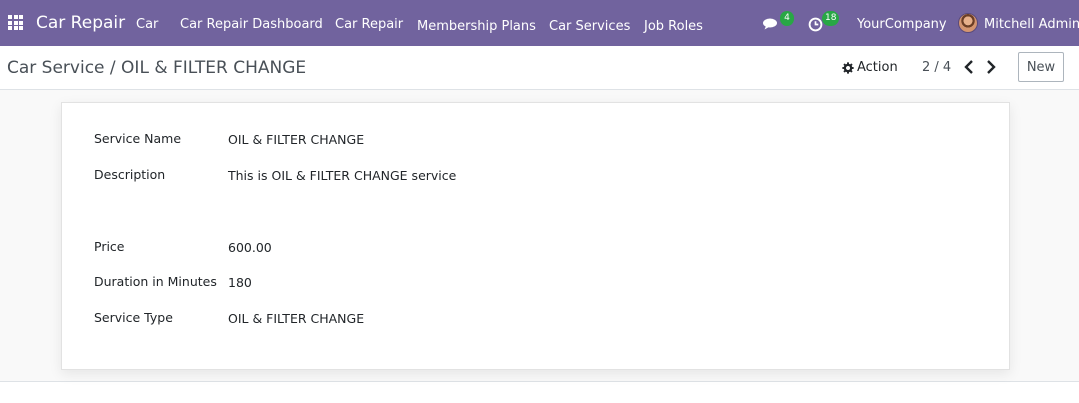  What do you see at coordinates (155, 281) in the screenshot?
I see `field-label: Duration in Minutes` at bounding box center [155, 281].